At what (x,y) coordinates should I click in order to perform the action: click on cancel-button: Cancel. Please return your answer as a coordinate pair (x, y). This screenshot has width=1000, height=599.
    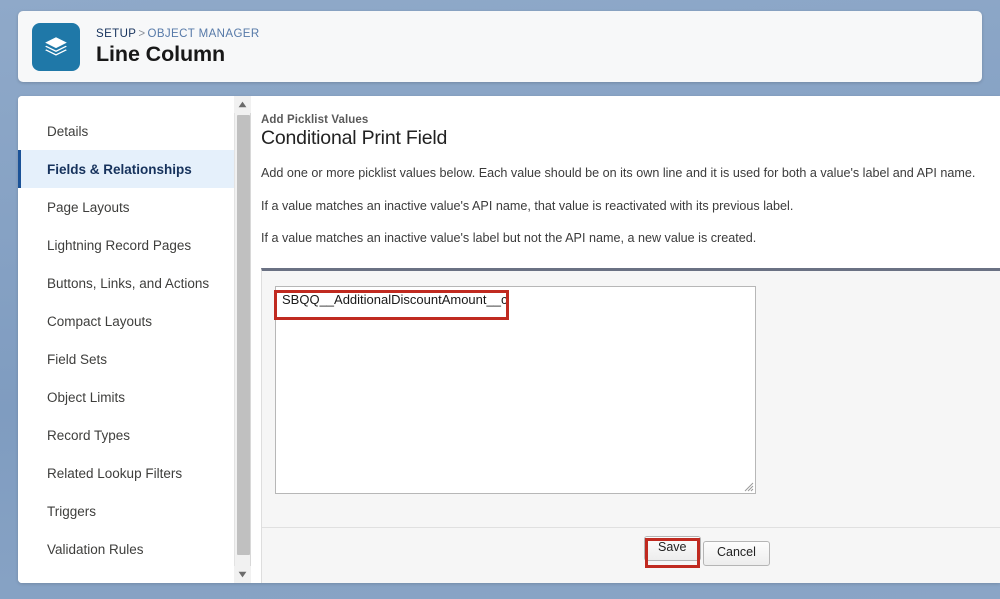
    Looking at the image, I should click on (736, 553).